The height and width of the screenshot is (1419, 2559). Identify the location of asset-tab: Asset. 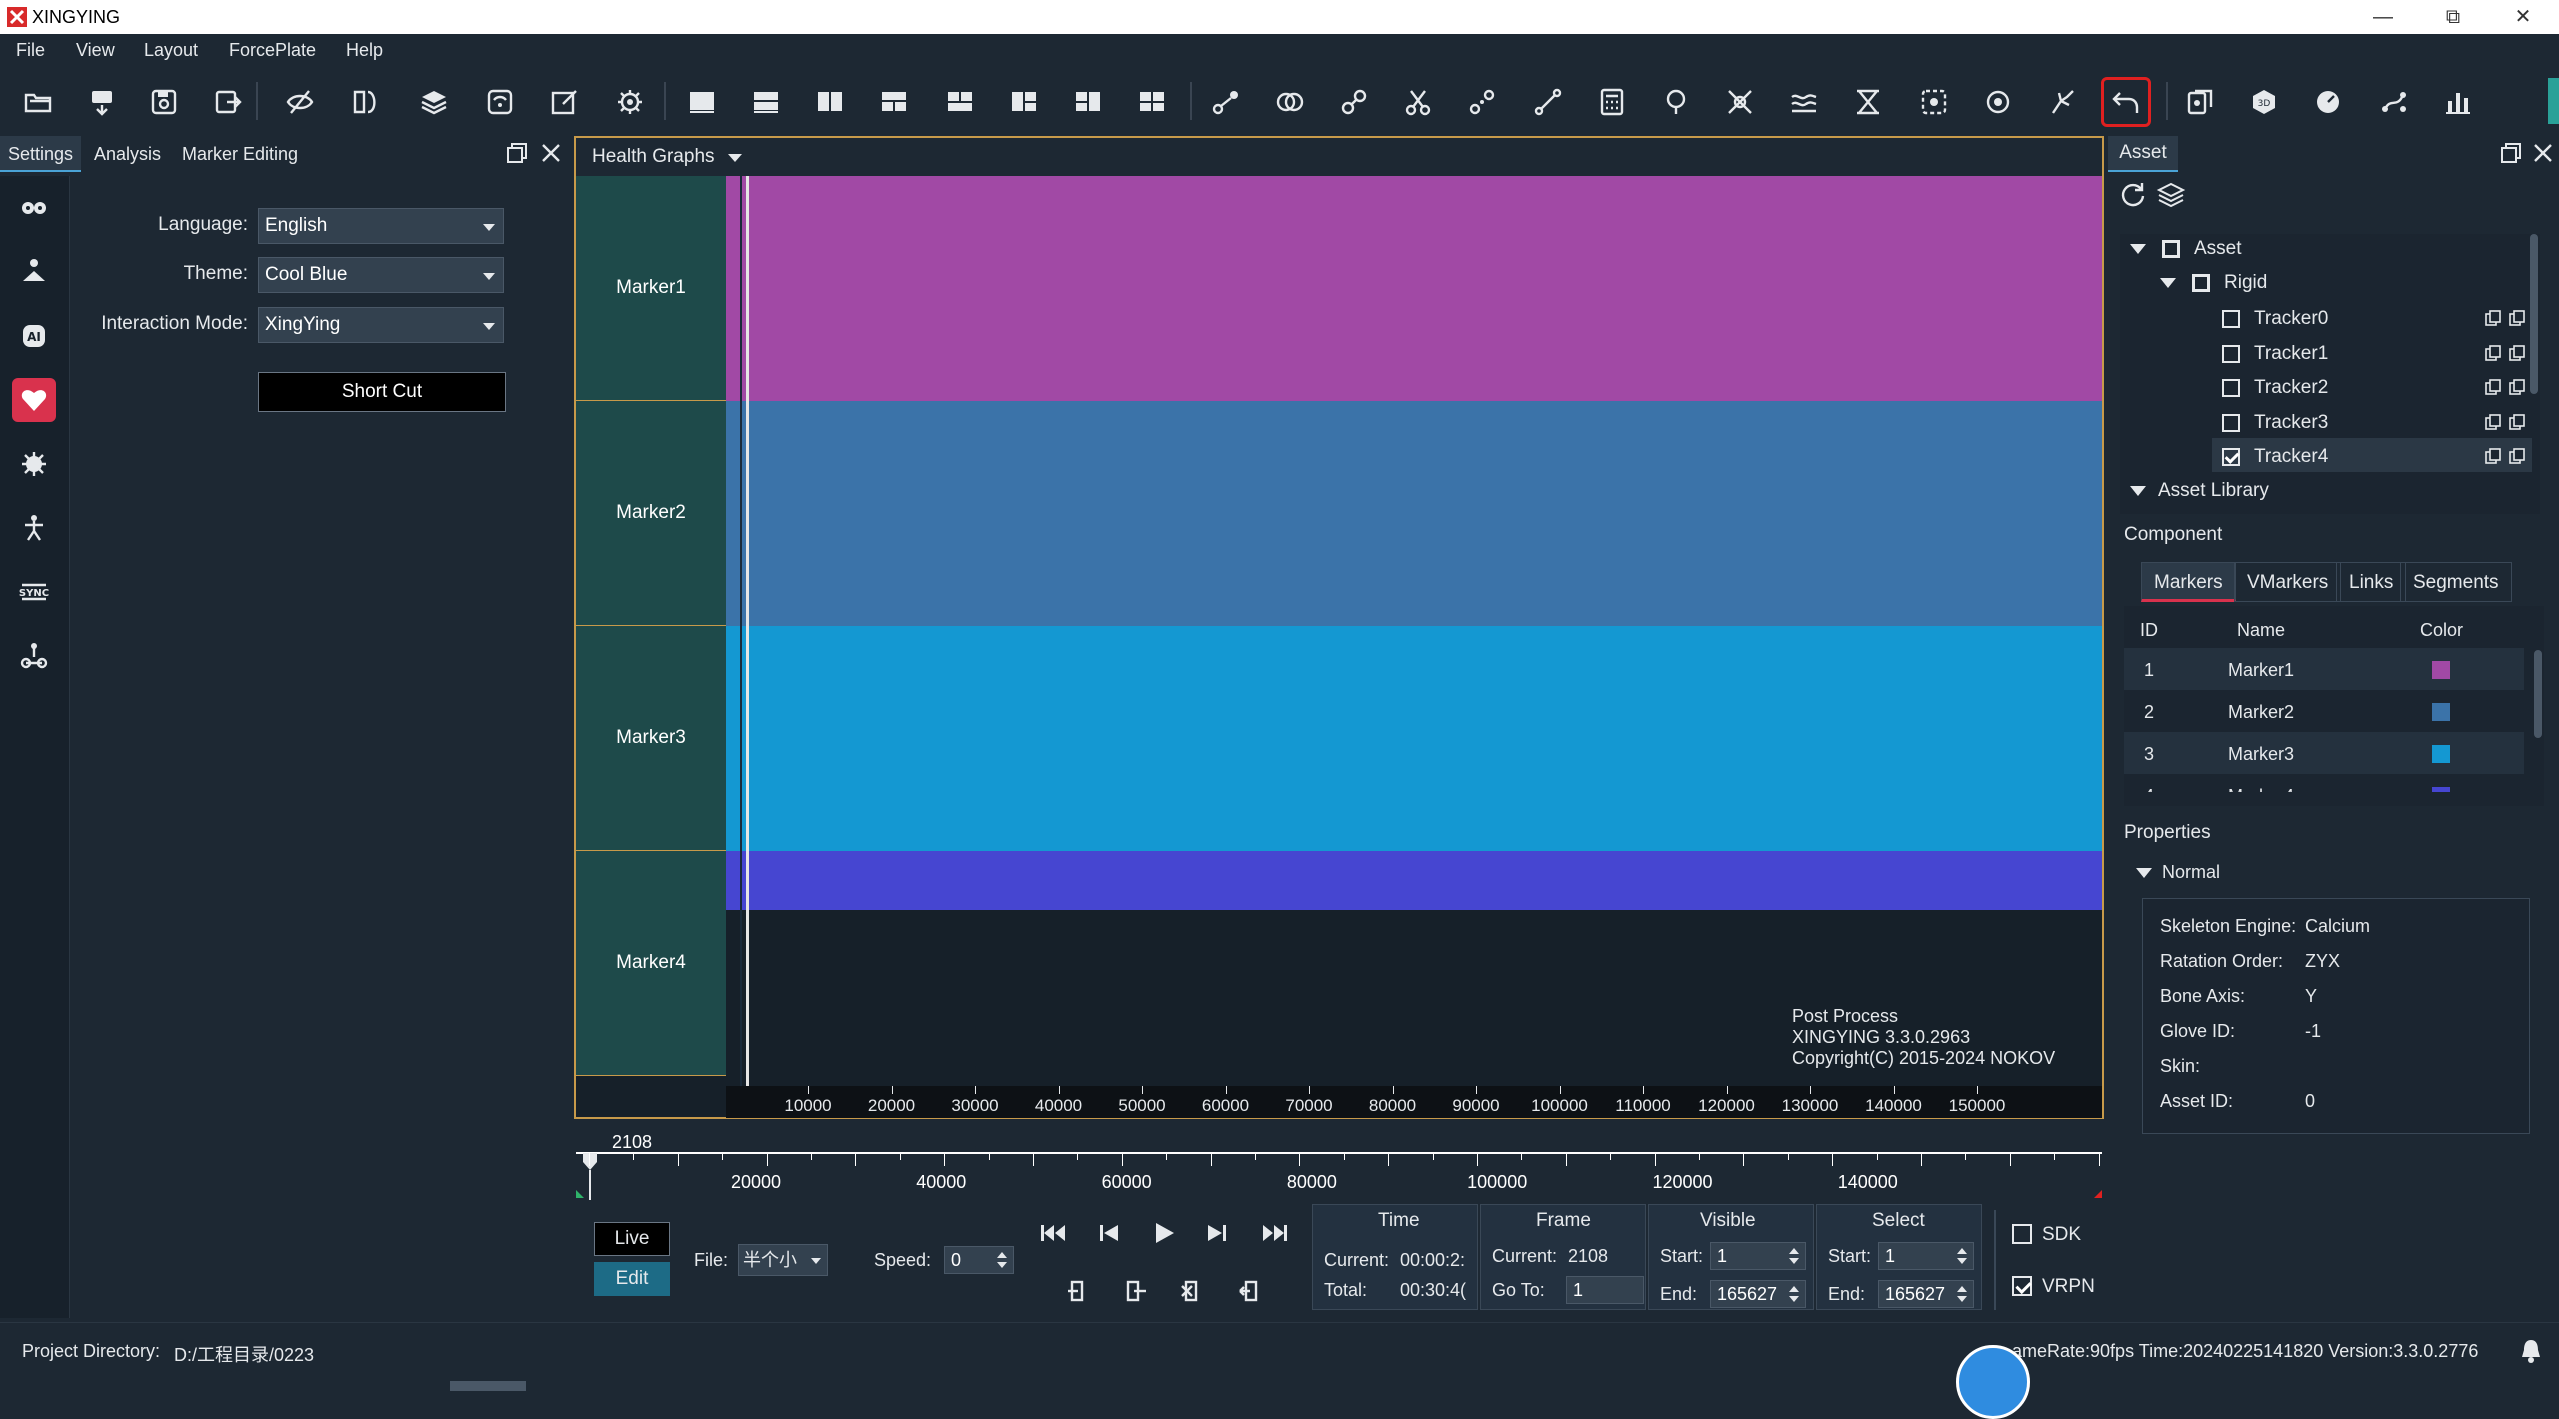
(2143, 154).